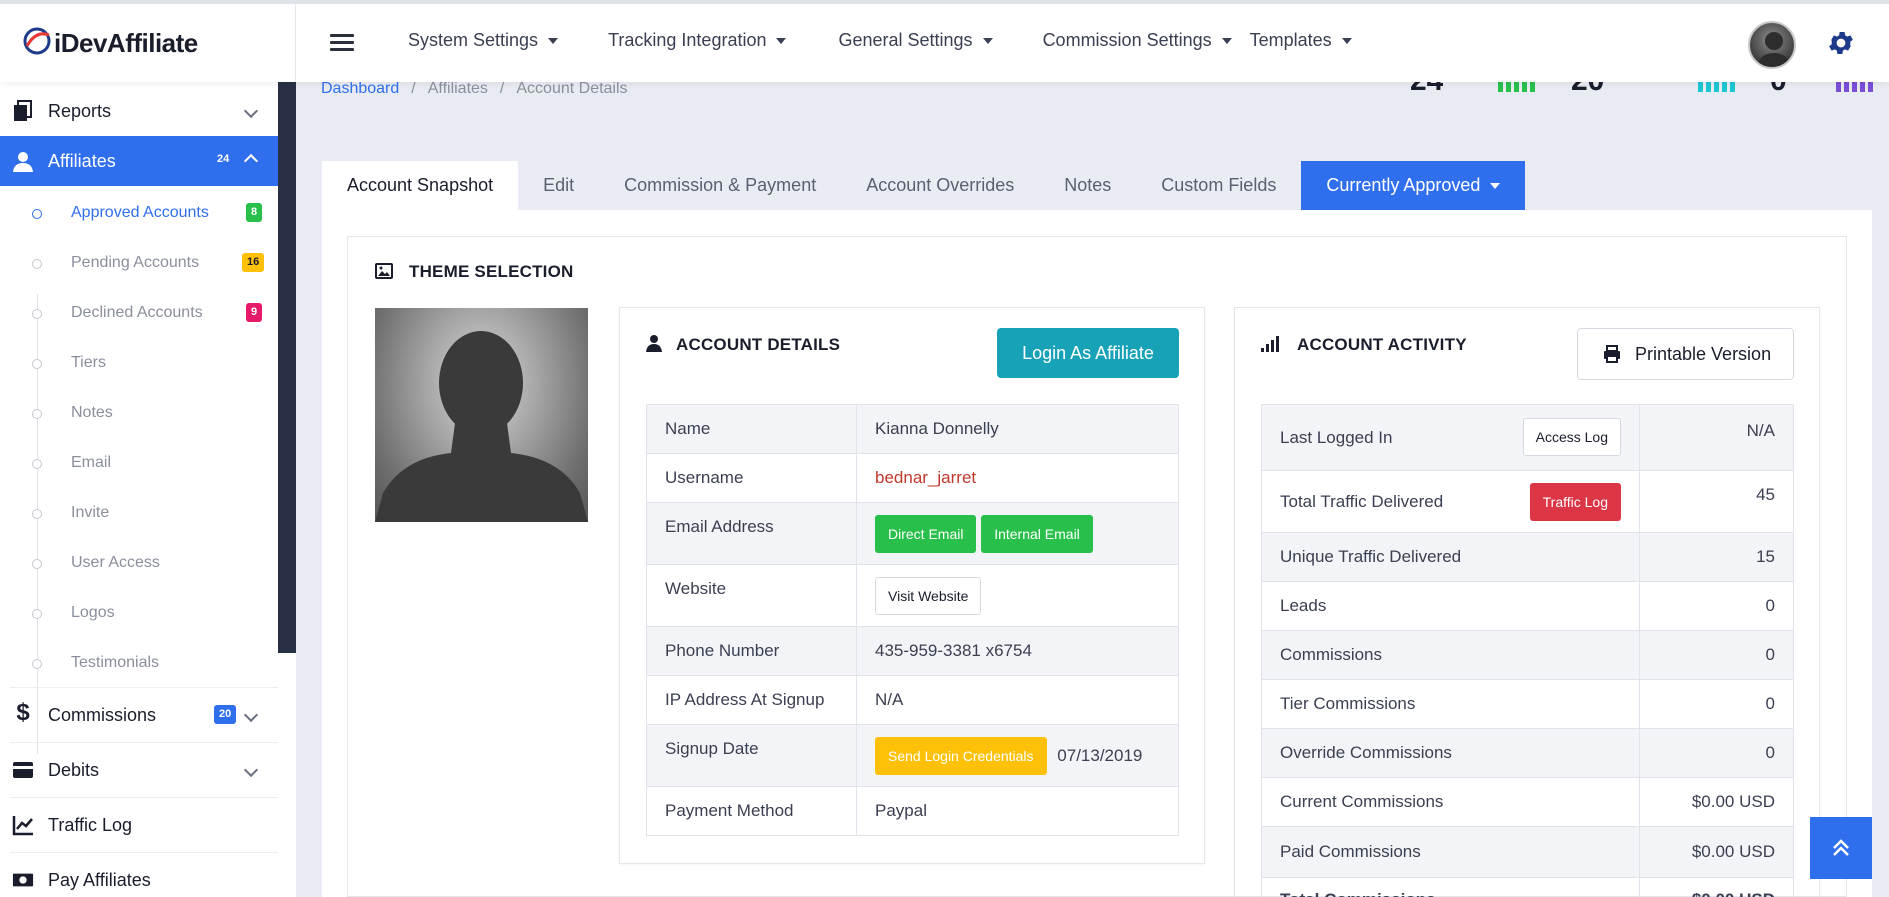  I want to click on sidebar-item-debits: Debits, so click(139, 770).